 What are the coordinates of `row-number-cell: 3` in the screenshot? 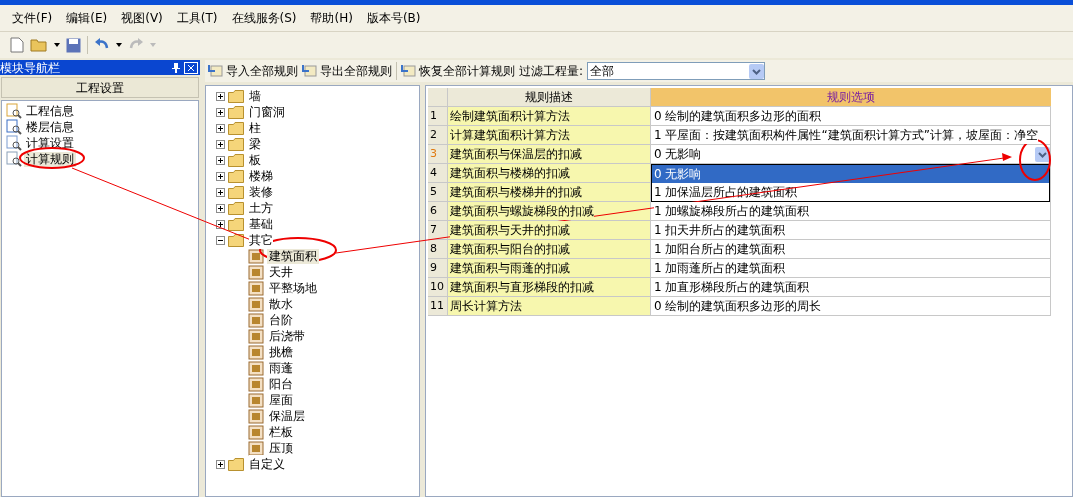 It's located at (438, 154).